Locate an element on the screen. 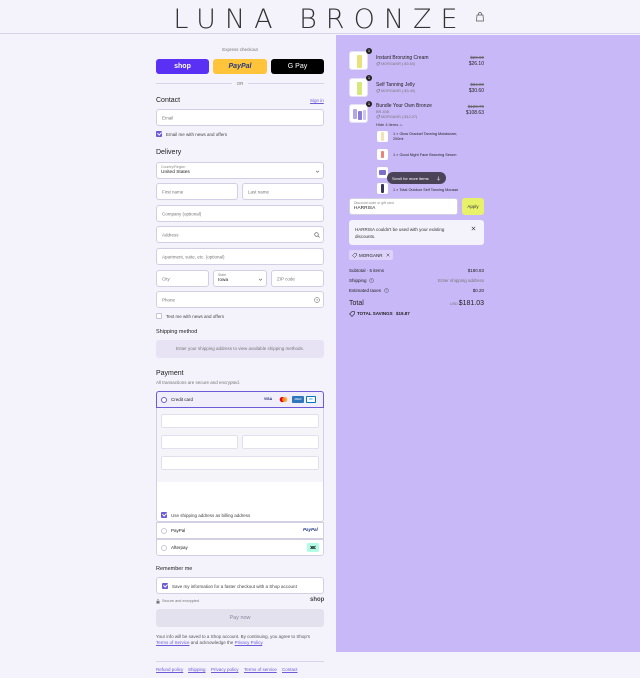 The width and height of the screenshot is (640, 678). save-info-checkbox is located at coordinates (165, 586).